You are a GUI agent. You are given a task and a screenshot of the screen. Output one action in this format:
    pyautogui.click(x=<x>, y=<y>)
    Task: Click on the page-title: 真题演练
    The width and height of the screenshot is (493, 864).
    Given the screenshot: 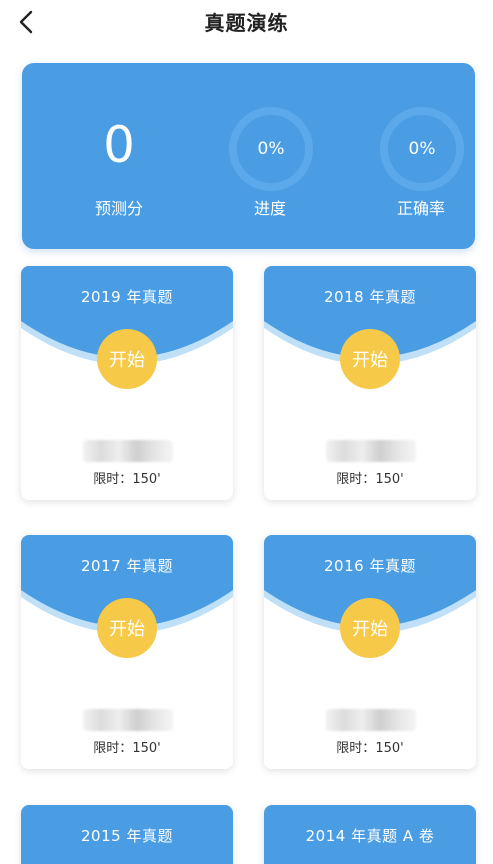 What is the action you would take?
    pyautogui.click(x=246, y=22)
    